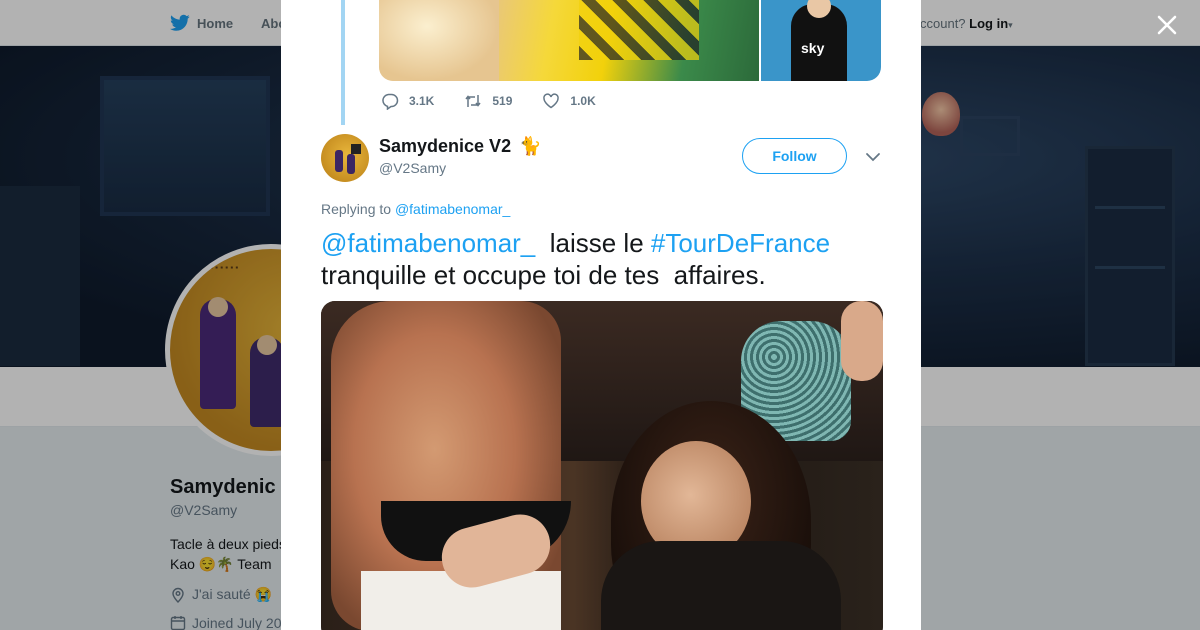 The image size is (1200, 630). I want to click on like-icon, so click(551, 101).